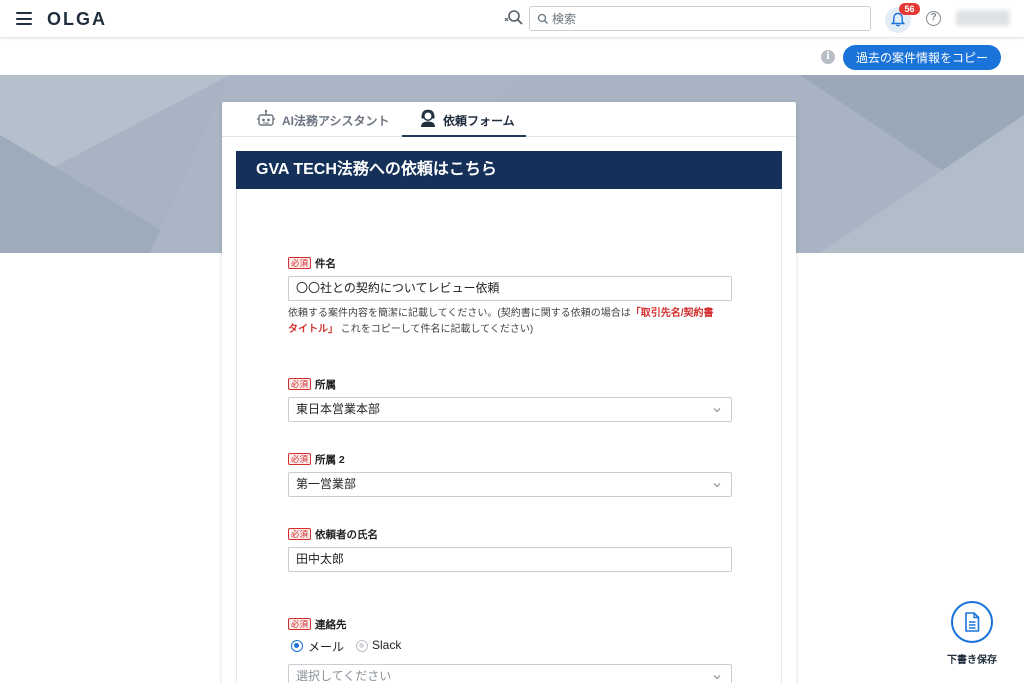  I want to click on draft-save-button, so click(972, 622).